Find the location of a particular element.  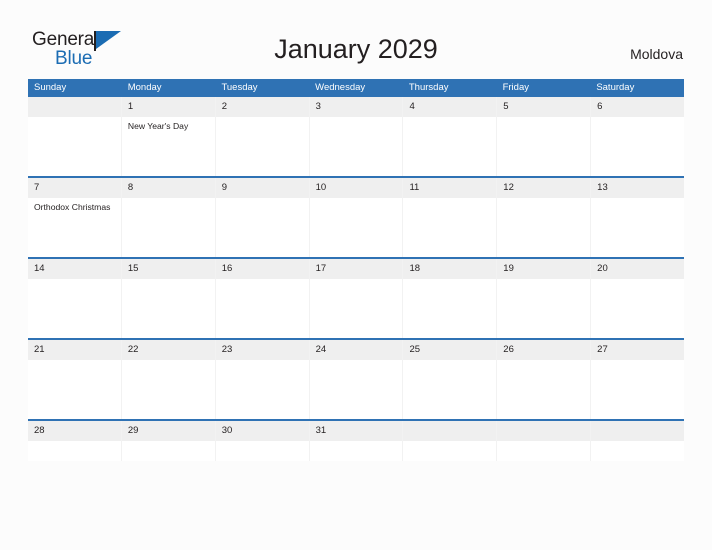

weekday-header-saturday: Saturday is located at coordinates (615, 87).